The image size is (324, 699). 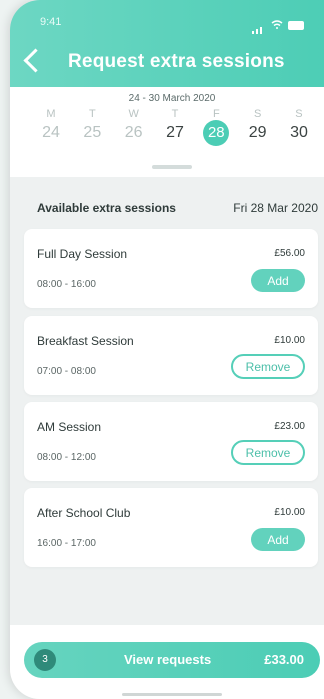 I want to click on day-letter: M, so click(x=51, y=114).